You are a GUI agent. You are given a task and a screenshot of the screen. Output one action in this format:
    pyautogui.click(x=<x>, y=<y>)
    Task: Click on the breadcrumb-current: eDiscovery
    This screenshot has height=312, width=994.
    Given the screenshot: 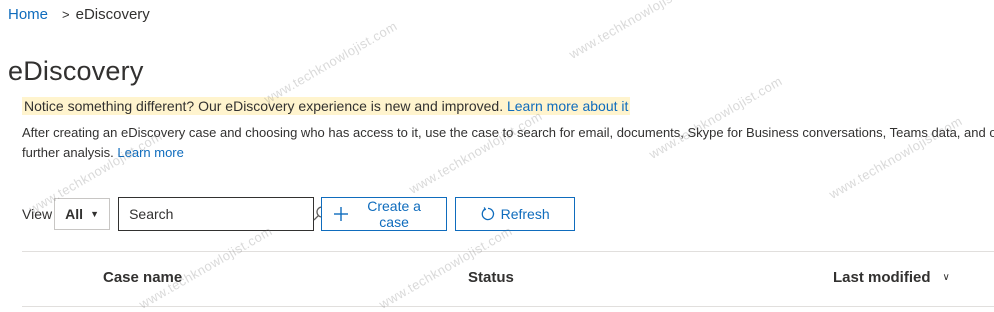 What is the action you would take?
    pyautogui.click(x=112, y=14)
    